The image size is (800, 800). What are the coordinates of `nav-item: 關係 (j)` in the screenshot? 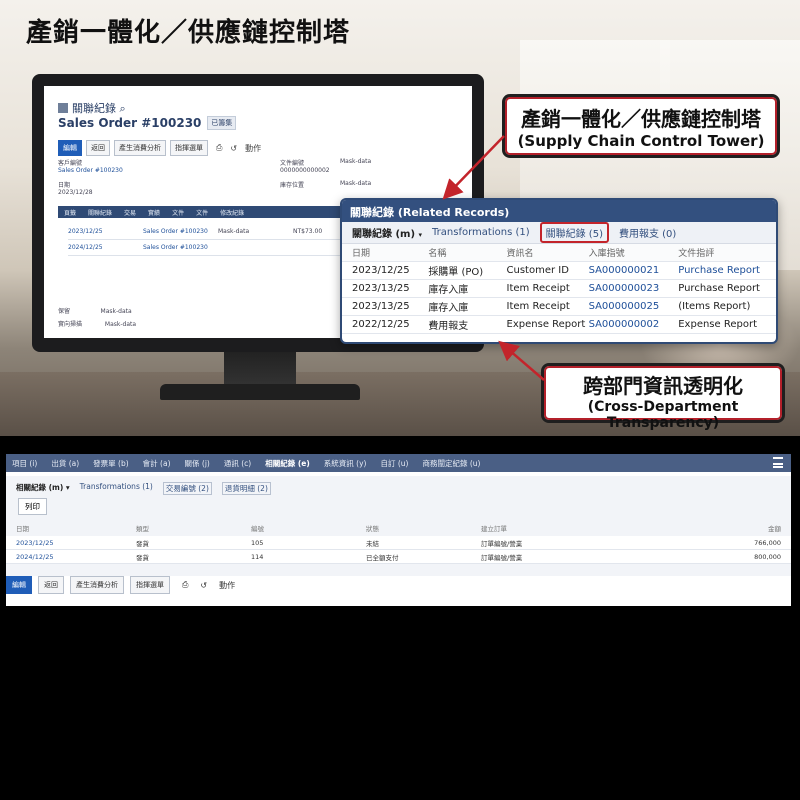 It's located at (197, 463).